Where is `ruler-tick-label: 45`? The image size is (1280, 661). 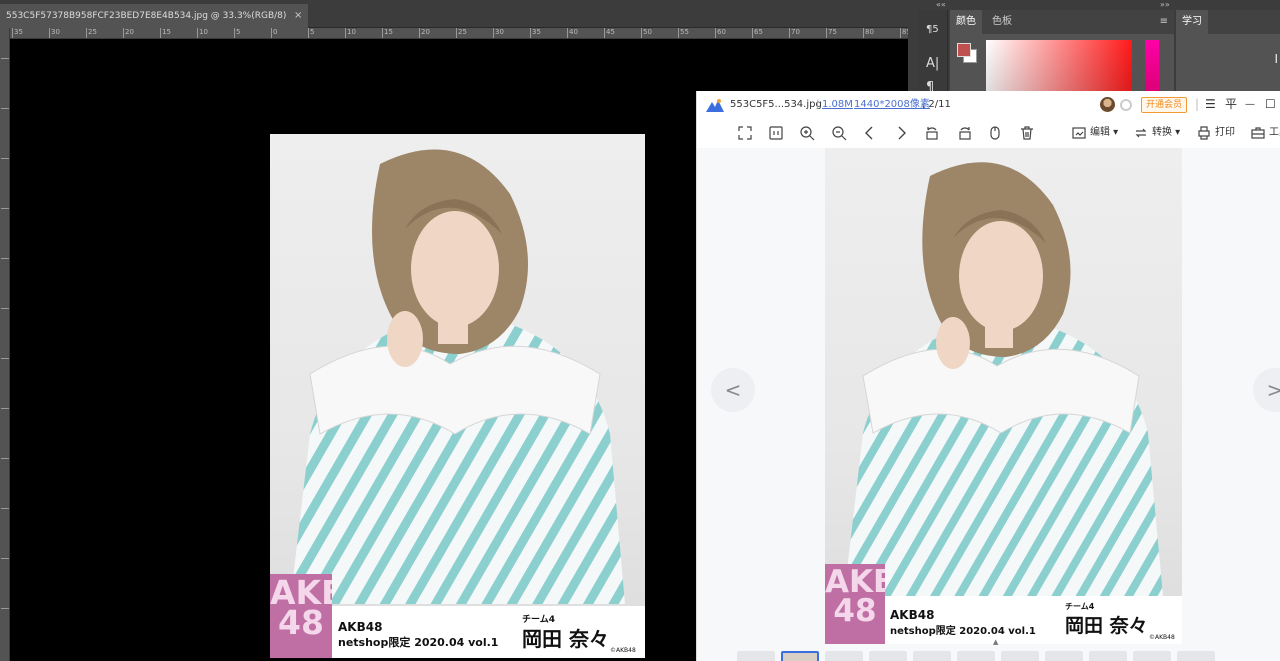 ruler-tick-label: 45 is located at coordinates (609, 33).